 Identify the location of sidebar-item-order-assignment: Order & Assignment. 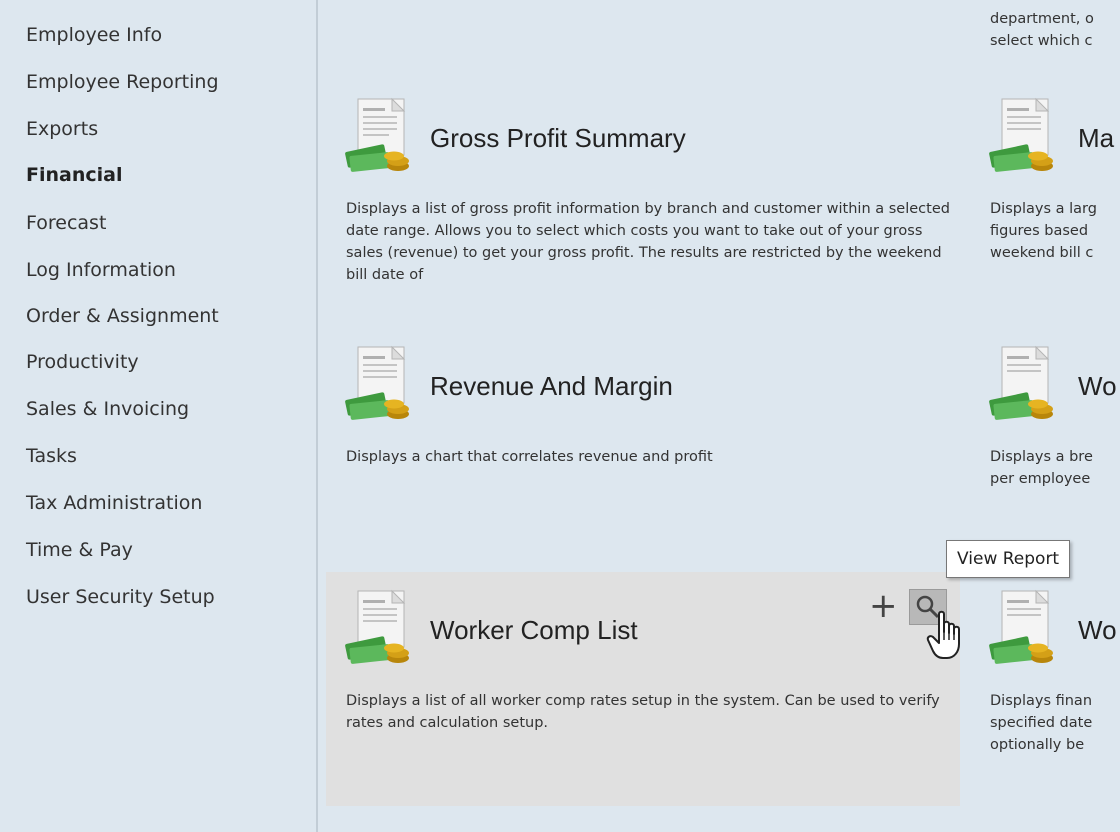
(122, 316).